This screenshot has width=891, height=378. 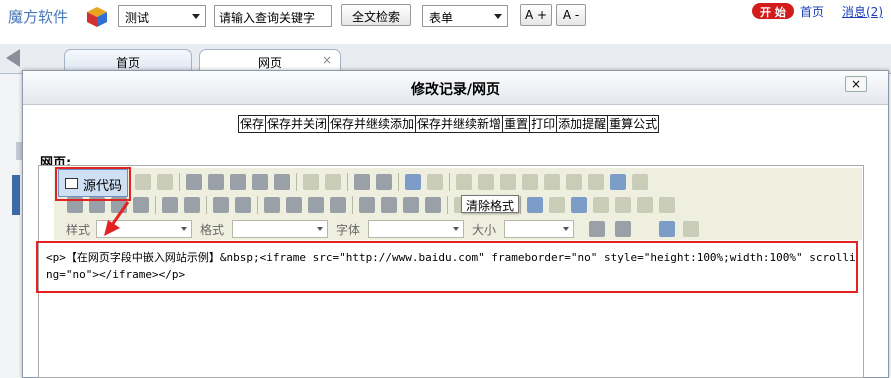 I want to click on reset-button: 重置, so click(x=516, y=124).